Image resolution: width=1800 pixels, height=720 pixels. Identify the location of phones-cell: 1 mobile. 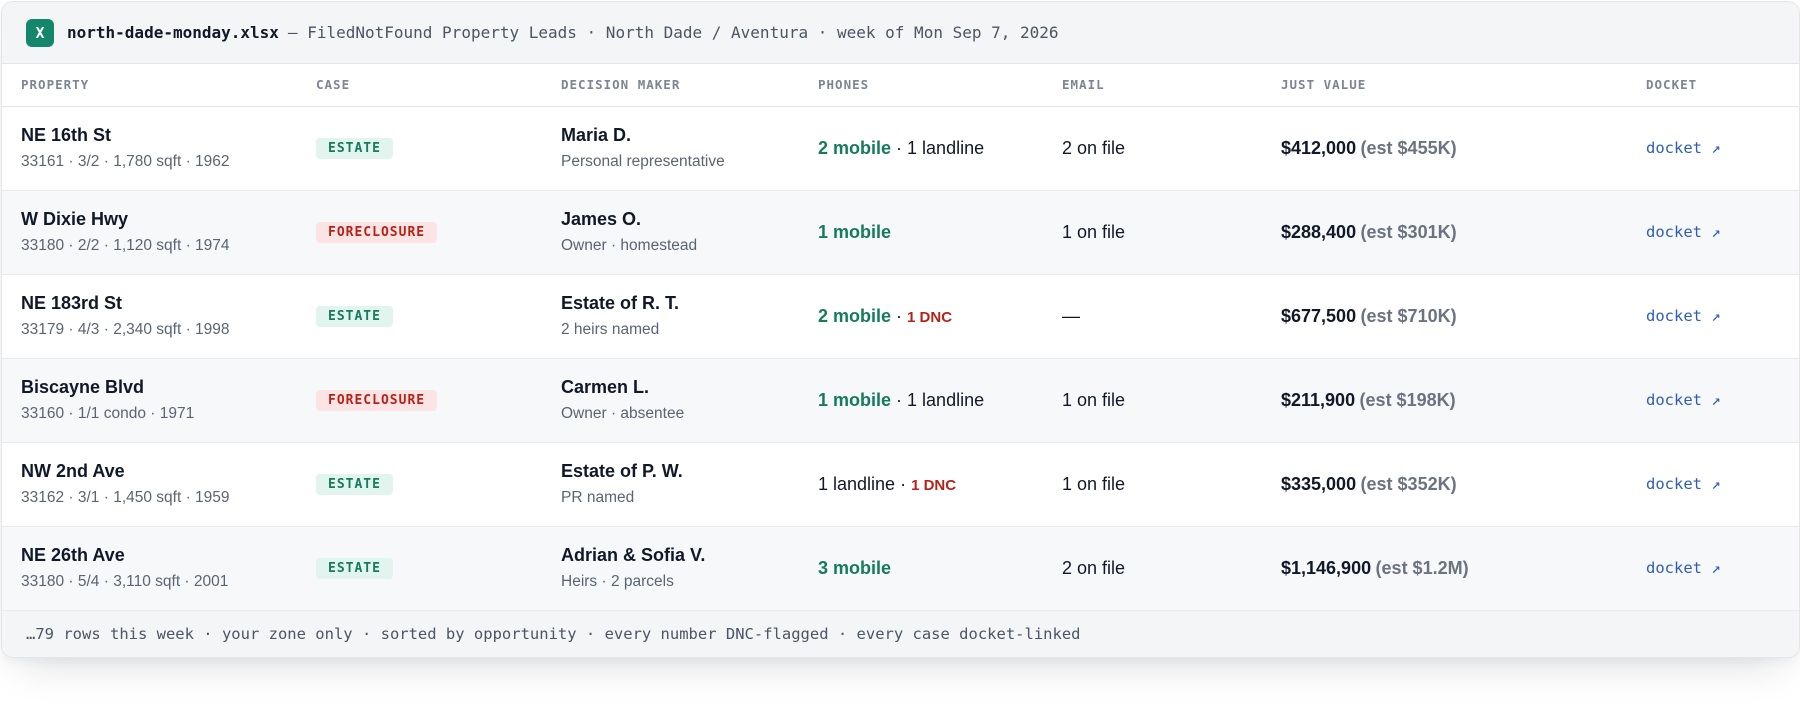
(940, 232).